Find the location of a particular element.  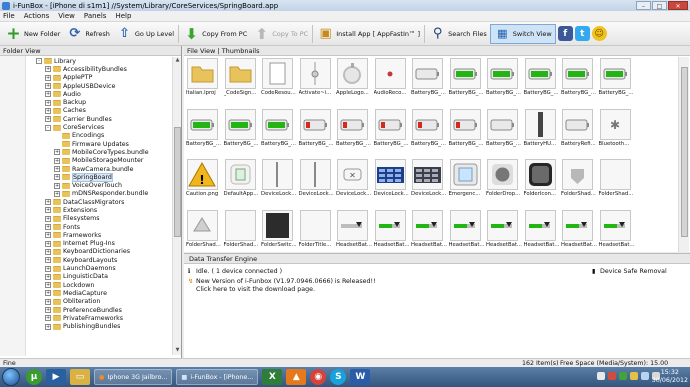

tree-item: + KeyboardLayouts is located at coordinates (86, 260).